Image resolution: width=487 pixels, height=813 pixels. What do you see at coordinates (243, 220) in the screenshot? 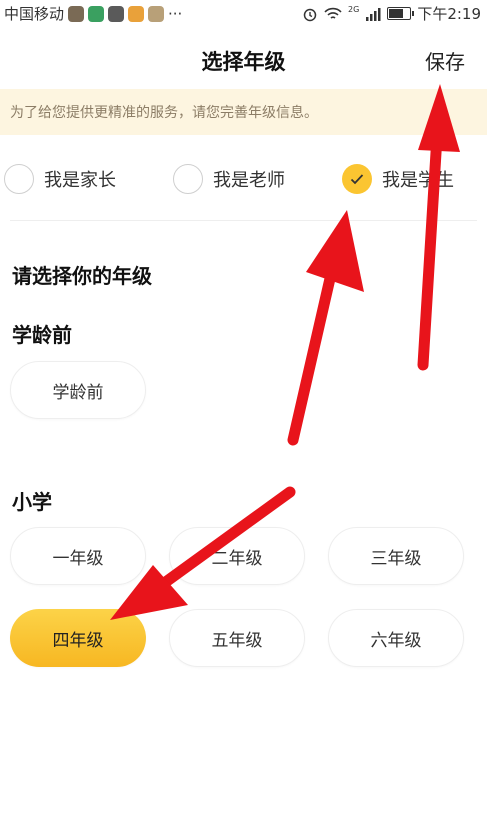
I see `divider` at bounding box center [243, 220].